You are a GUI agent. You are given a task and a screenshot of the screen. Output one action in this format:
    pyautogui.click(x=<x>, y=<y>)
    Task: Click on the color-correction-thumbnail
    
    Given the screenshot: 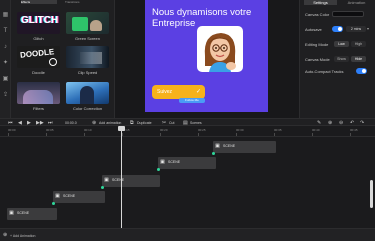 What is the action you would take?
    pyautogui.click(x=87, y=93)
    